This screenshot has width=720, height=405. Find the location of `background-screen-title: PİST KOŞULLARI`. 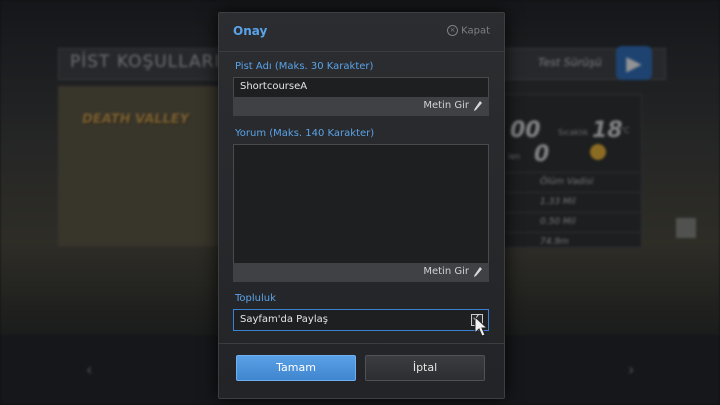

background-screen-title: PİST KOŞULLARI is located at coordinates (145, 62).